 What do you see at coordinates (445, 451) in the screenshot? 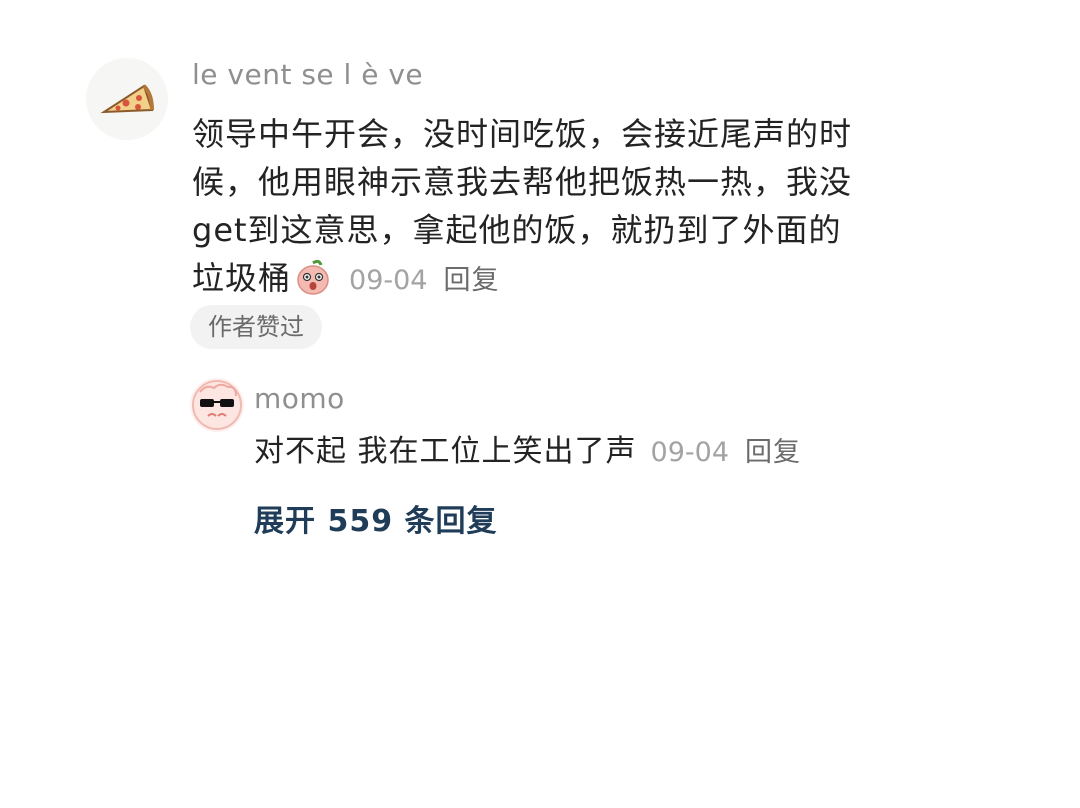
I see `reply-text: 对不起 我在工位上笑出了声` at bounding box center [445, 451].